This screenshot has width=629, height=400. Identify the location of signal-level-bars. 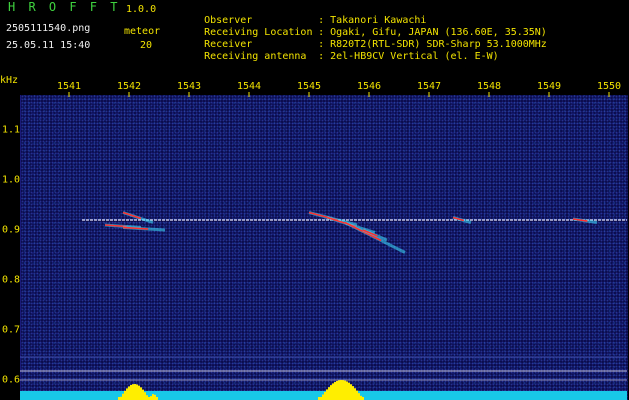
(323, 390).